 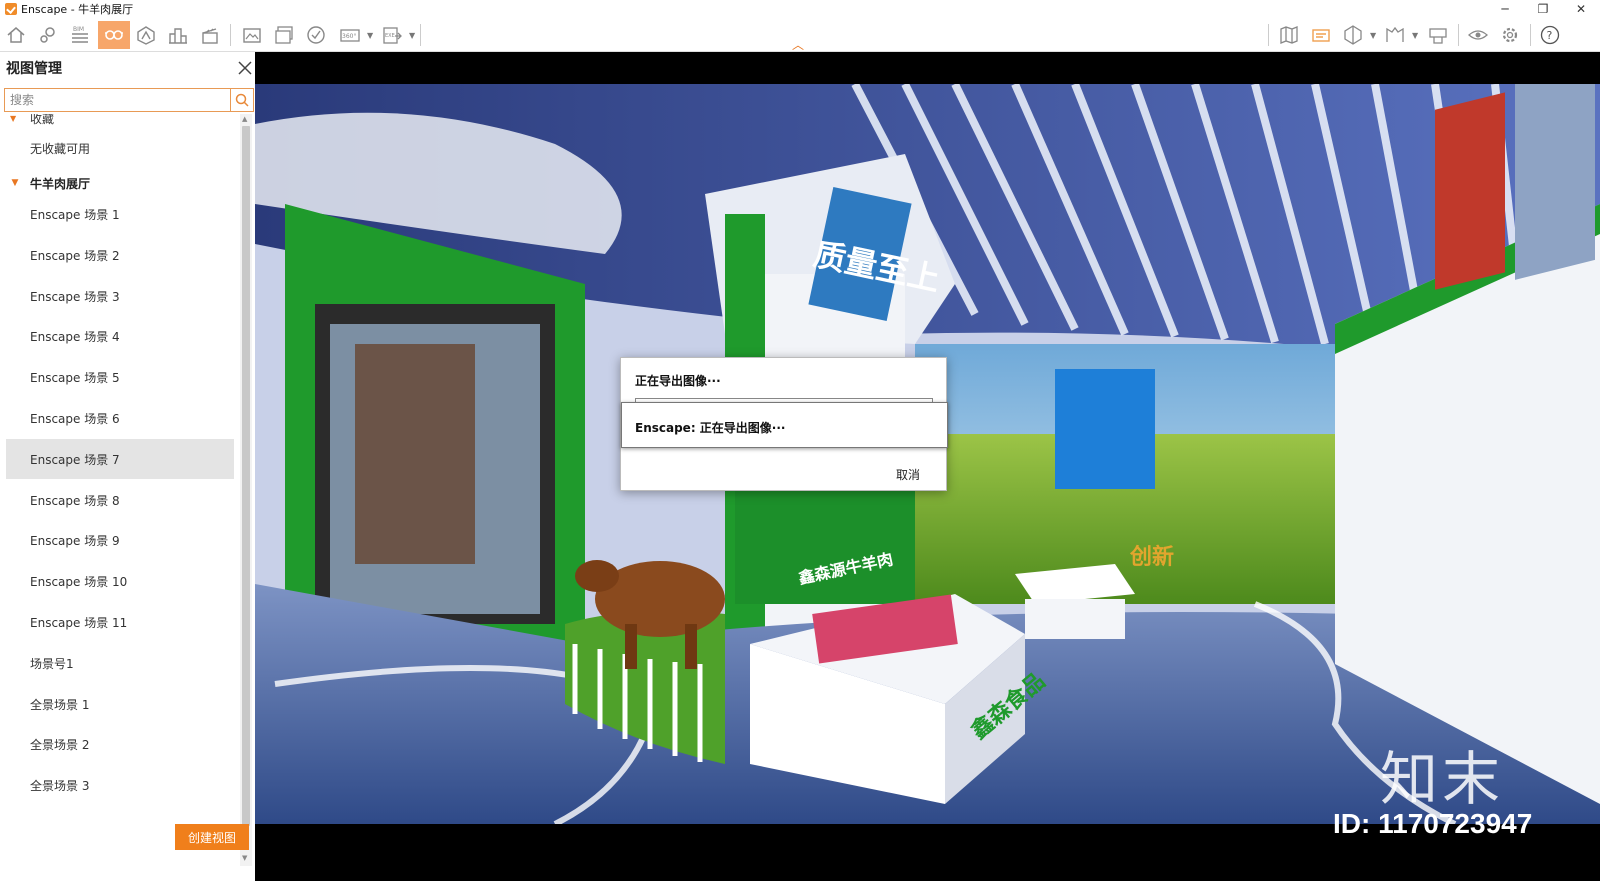 What do you see at coordinates (1151, 557) in the screenshot?
I see `svg-text: 创新` at bounding box center [1151, 557].